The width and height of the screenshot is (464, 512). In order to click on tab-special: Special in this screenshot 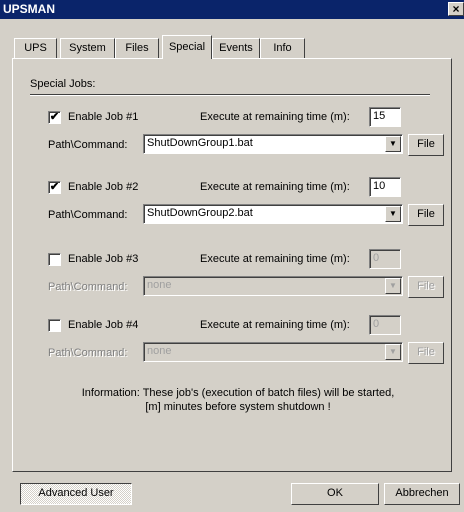, I will do `click(187, 47)`.